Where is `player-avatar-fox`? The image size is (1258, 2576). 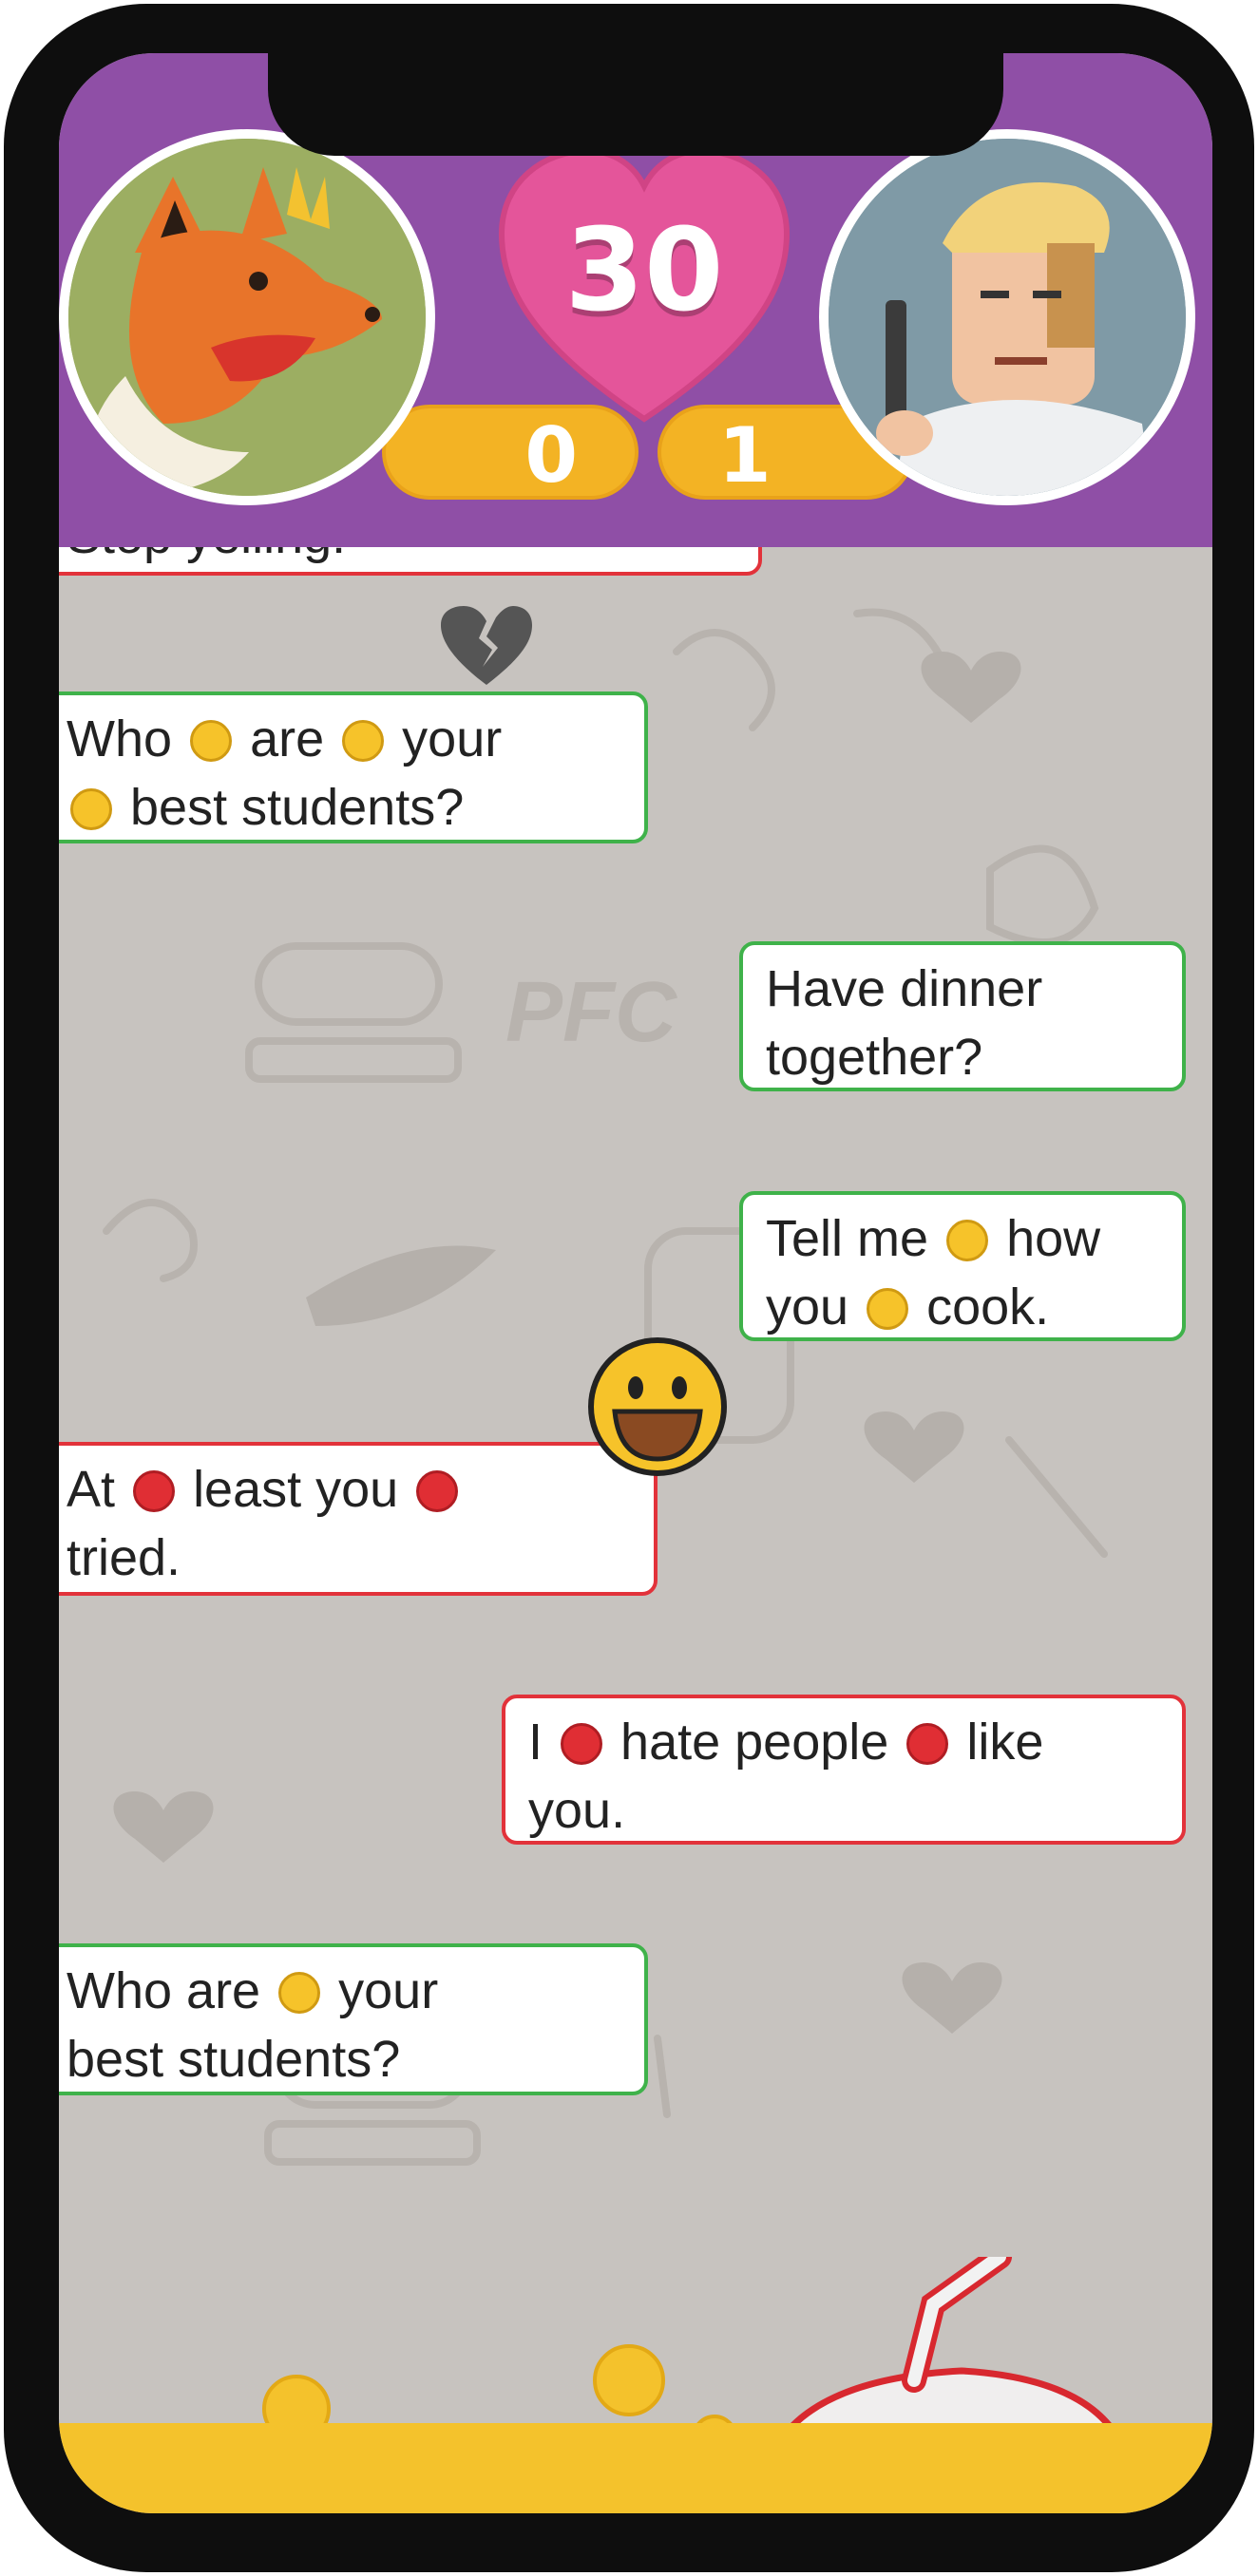 player-avatar-fox is located at coordinates (247, 317).